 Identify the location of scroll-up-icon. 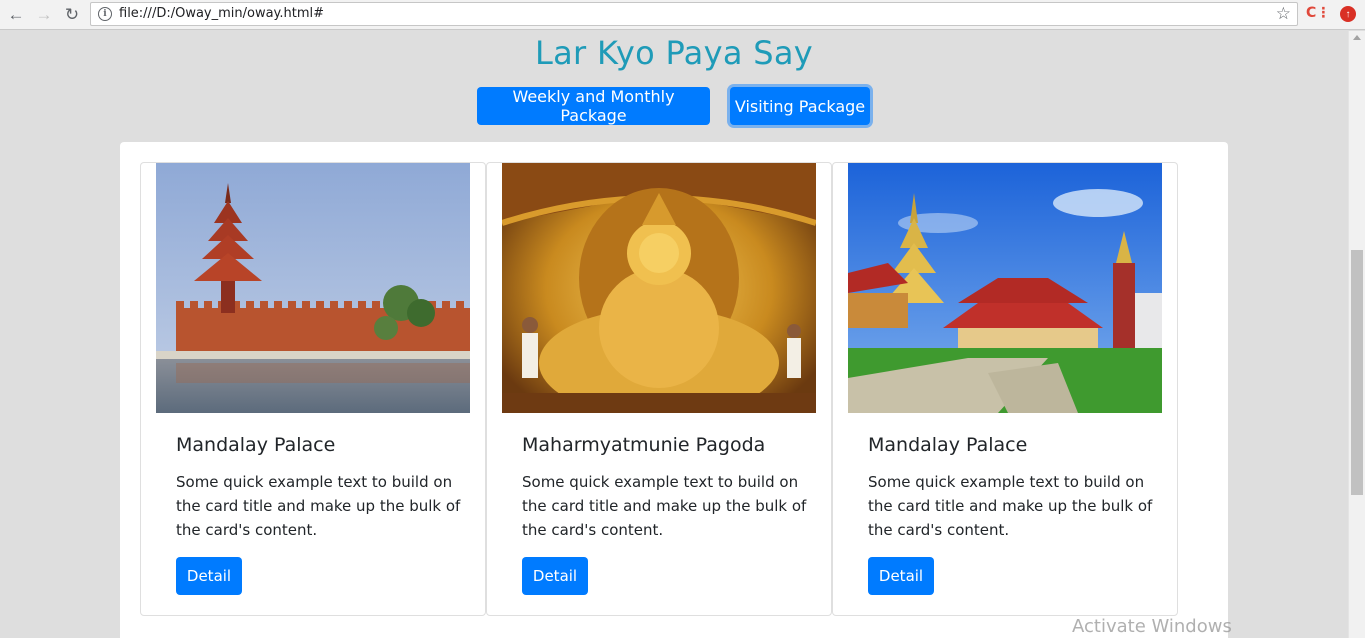
(1357, 37).